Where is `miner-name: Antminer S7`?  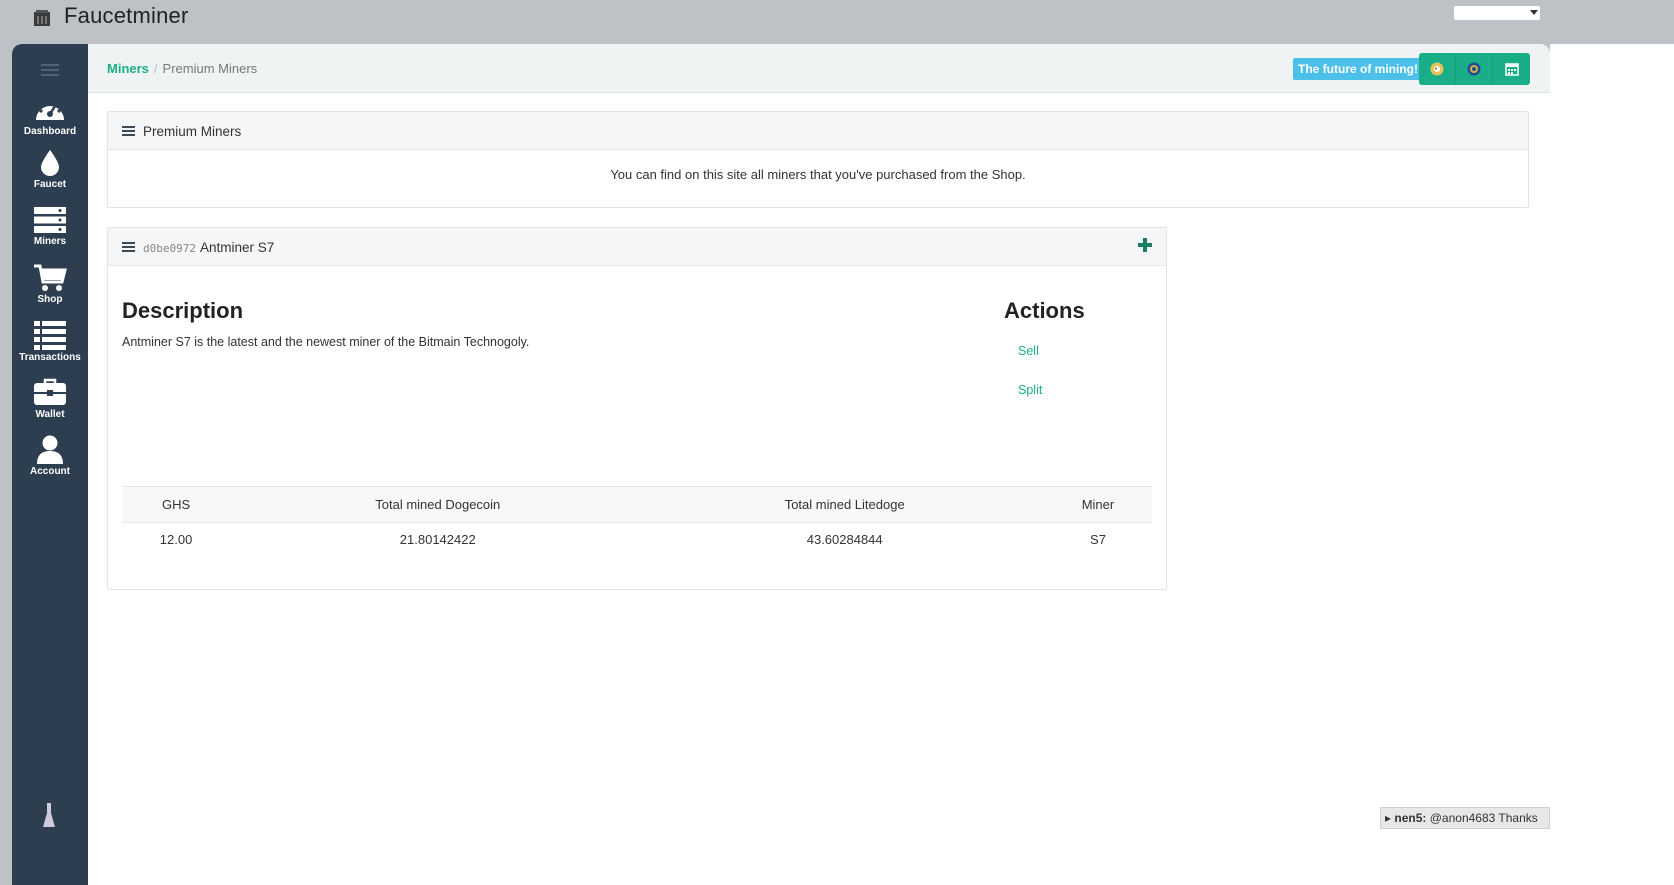 miner-name: Antminer S7 is located at coordinates (237, 247).